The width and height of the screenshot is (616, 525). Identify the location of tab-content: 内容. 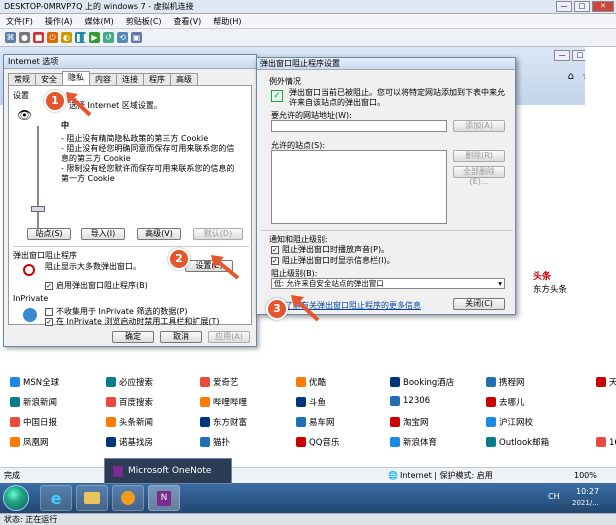
(103, 79).